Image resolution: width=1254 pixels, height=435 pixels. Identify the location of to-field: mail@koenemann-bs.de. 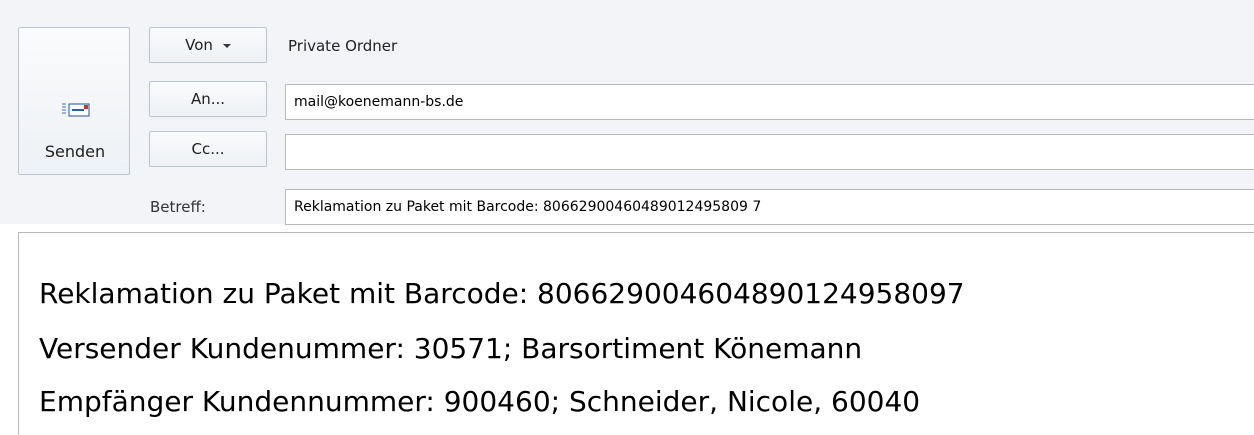
(769, 102).